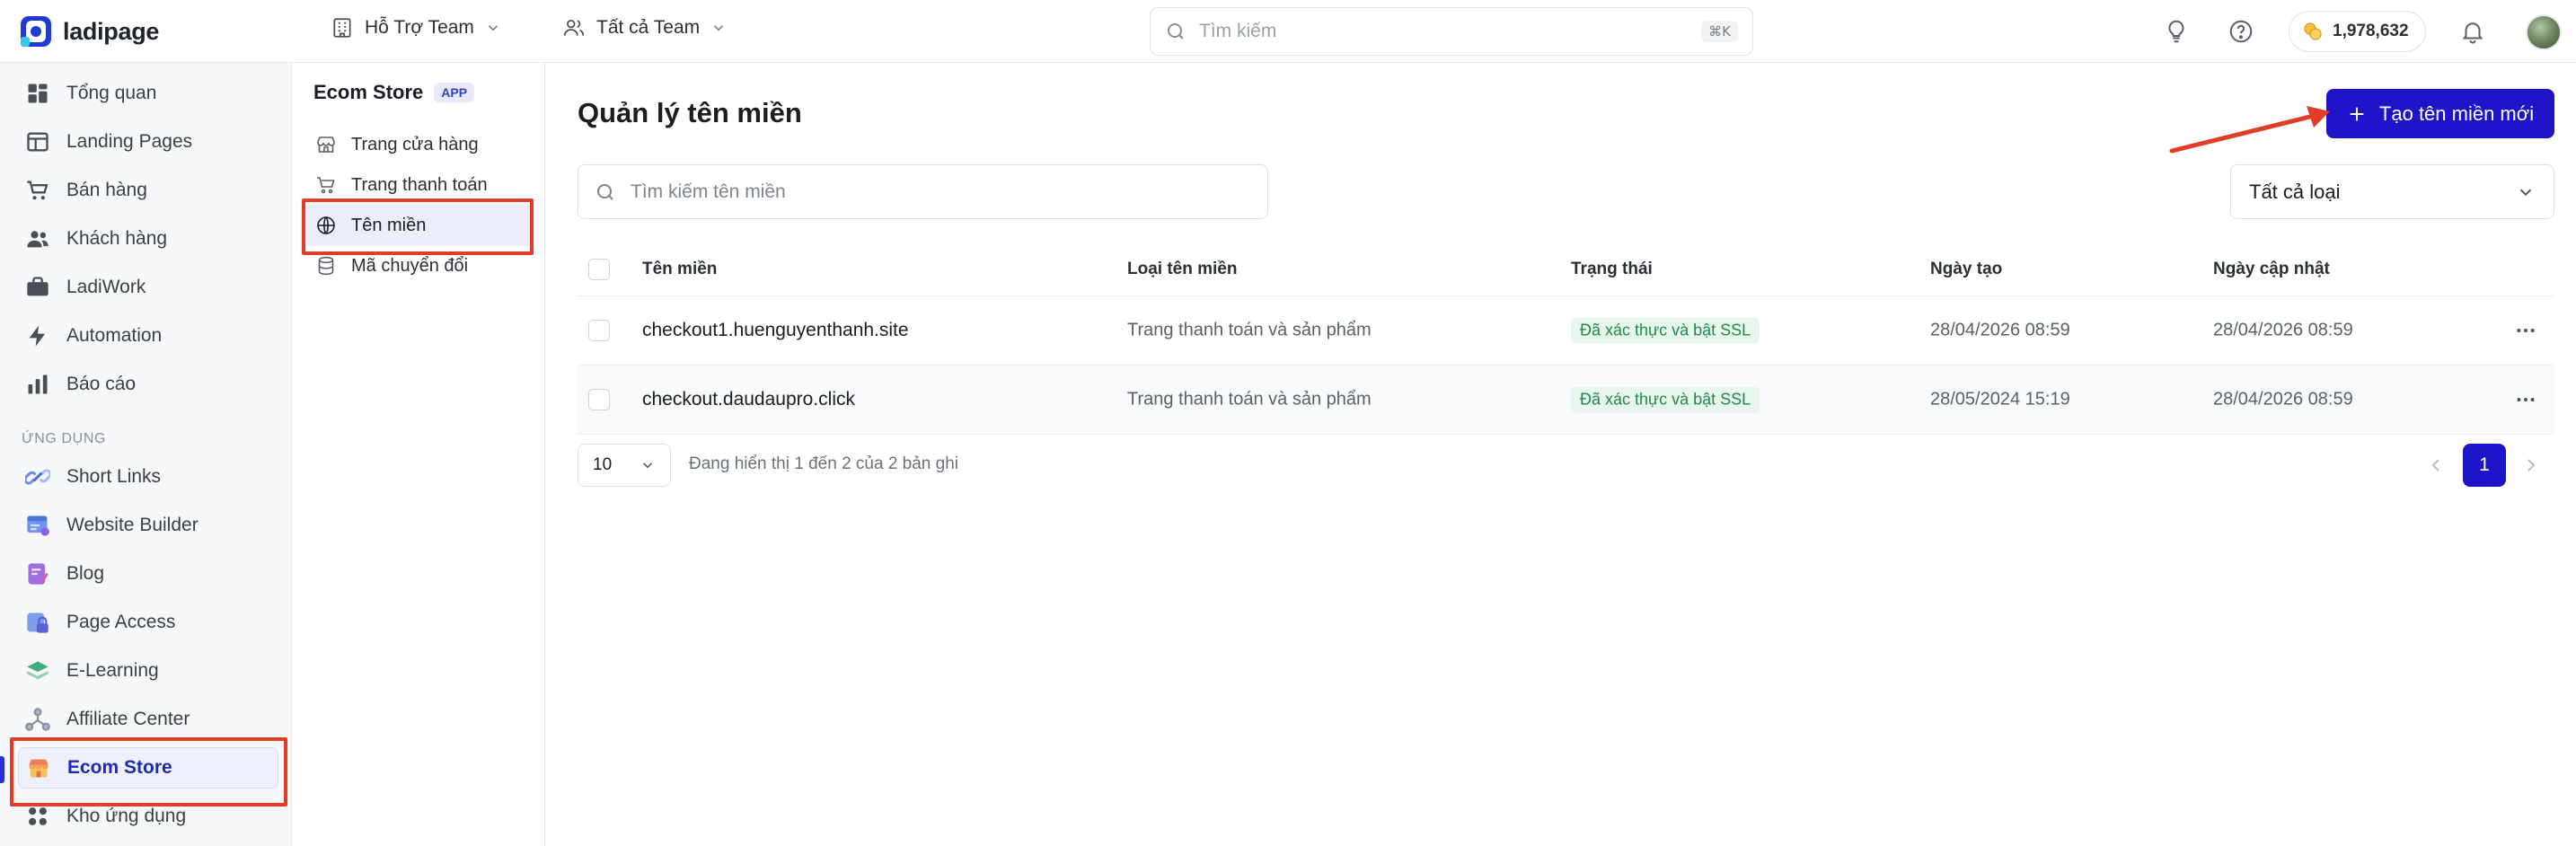 This screenshot has width=2576, height=846. What do you see at coordinates (389, 225) in the screenshot?
I see `sub-item-label: Tên miền` at bounding box center [389, 225].